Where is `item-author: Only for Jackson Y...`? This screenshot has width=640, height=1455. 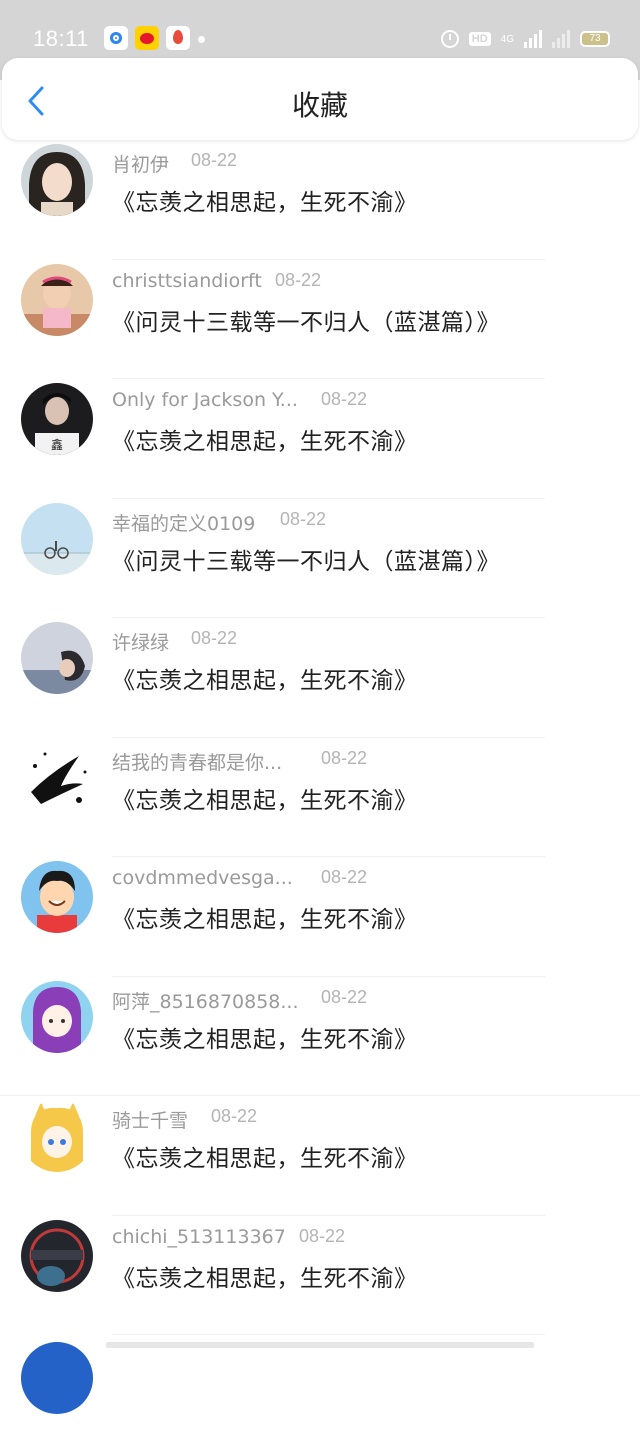
item-author: Only for Jackson Y... is located at coordinates (205, 400).